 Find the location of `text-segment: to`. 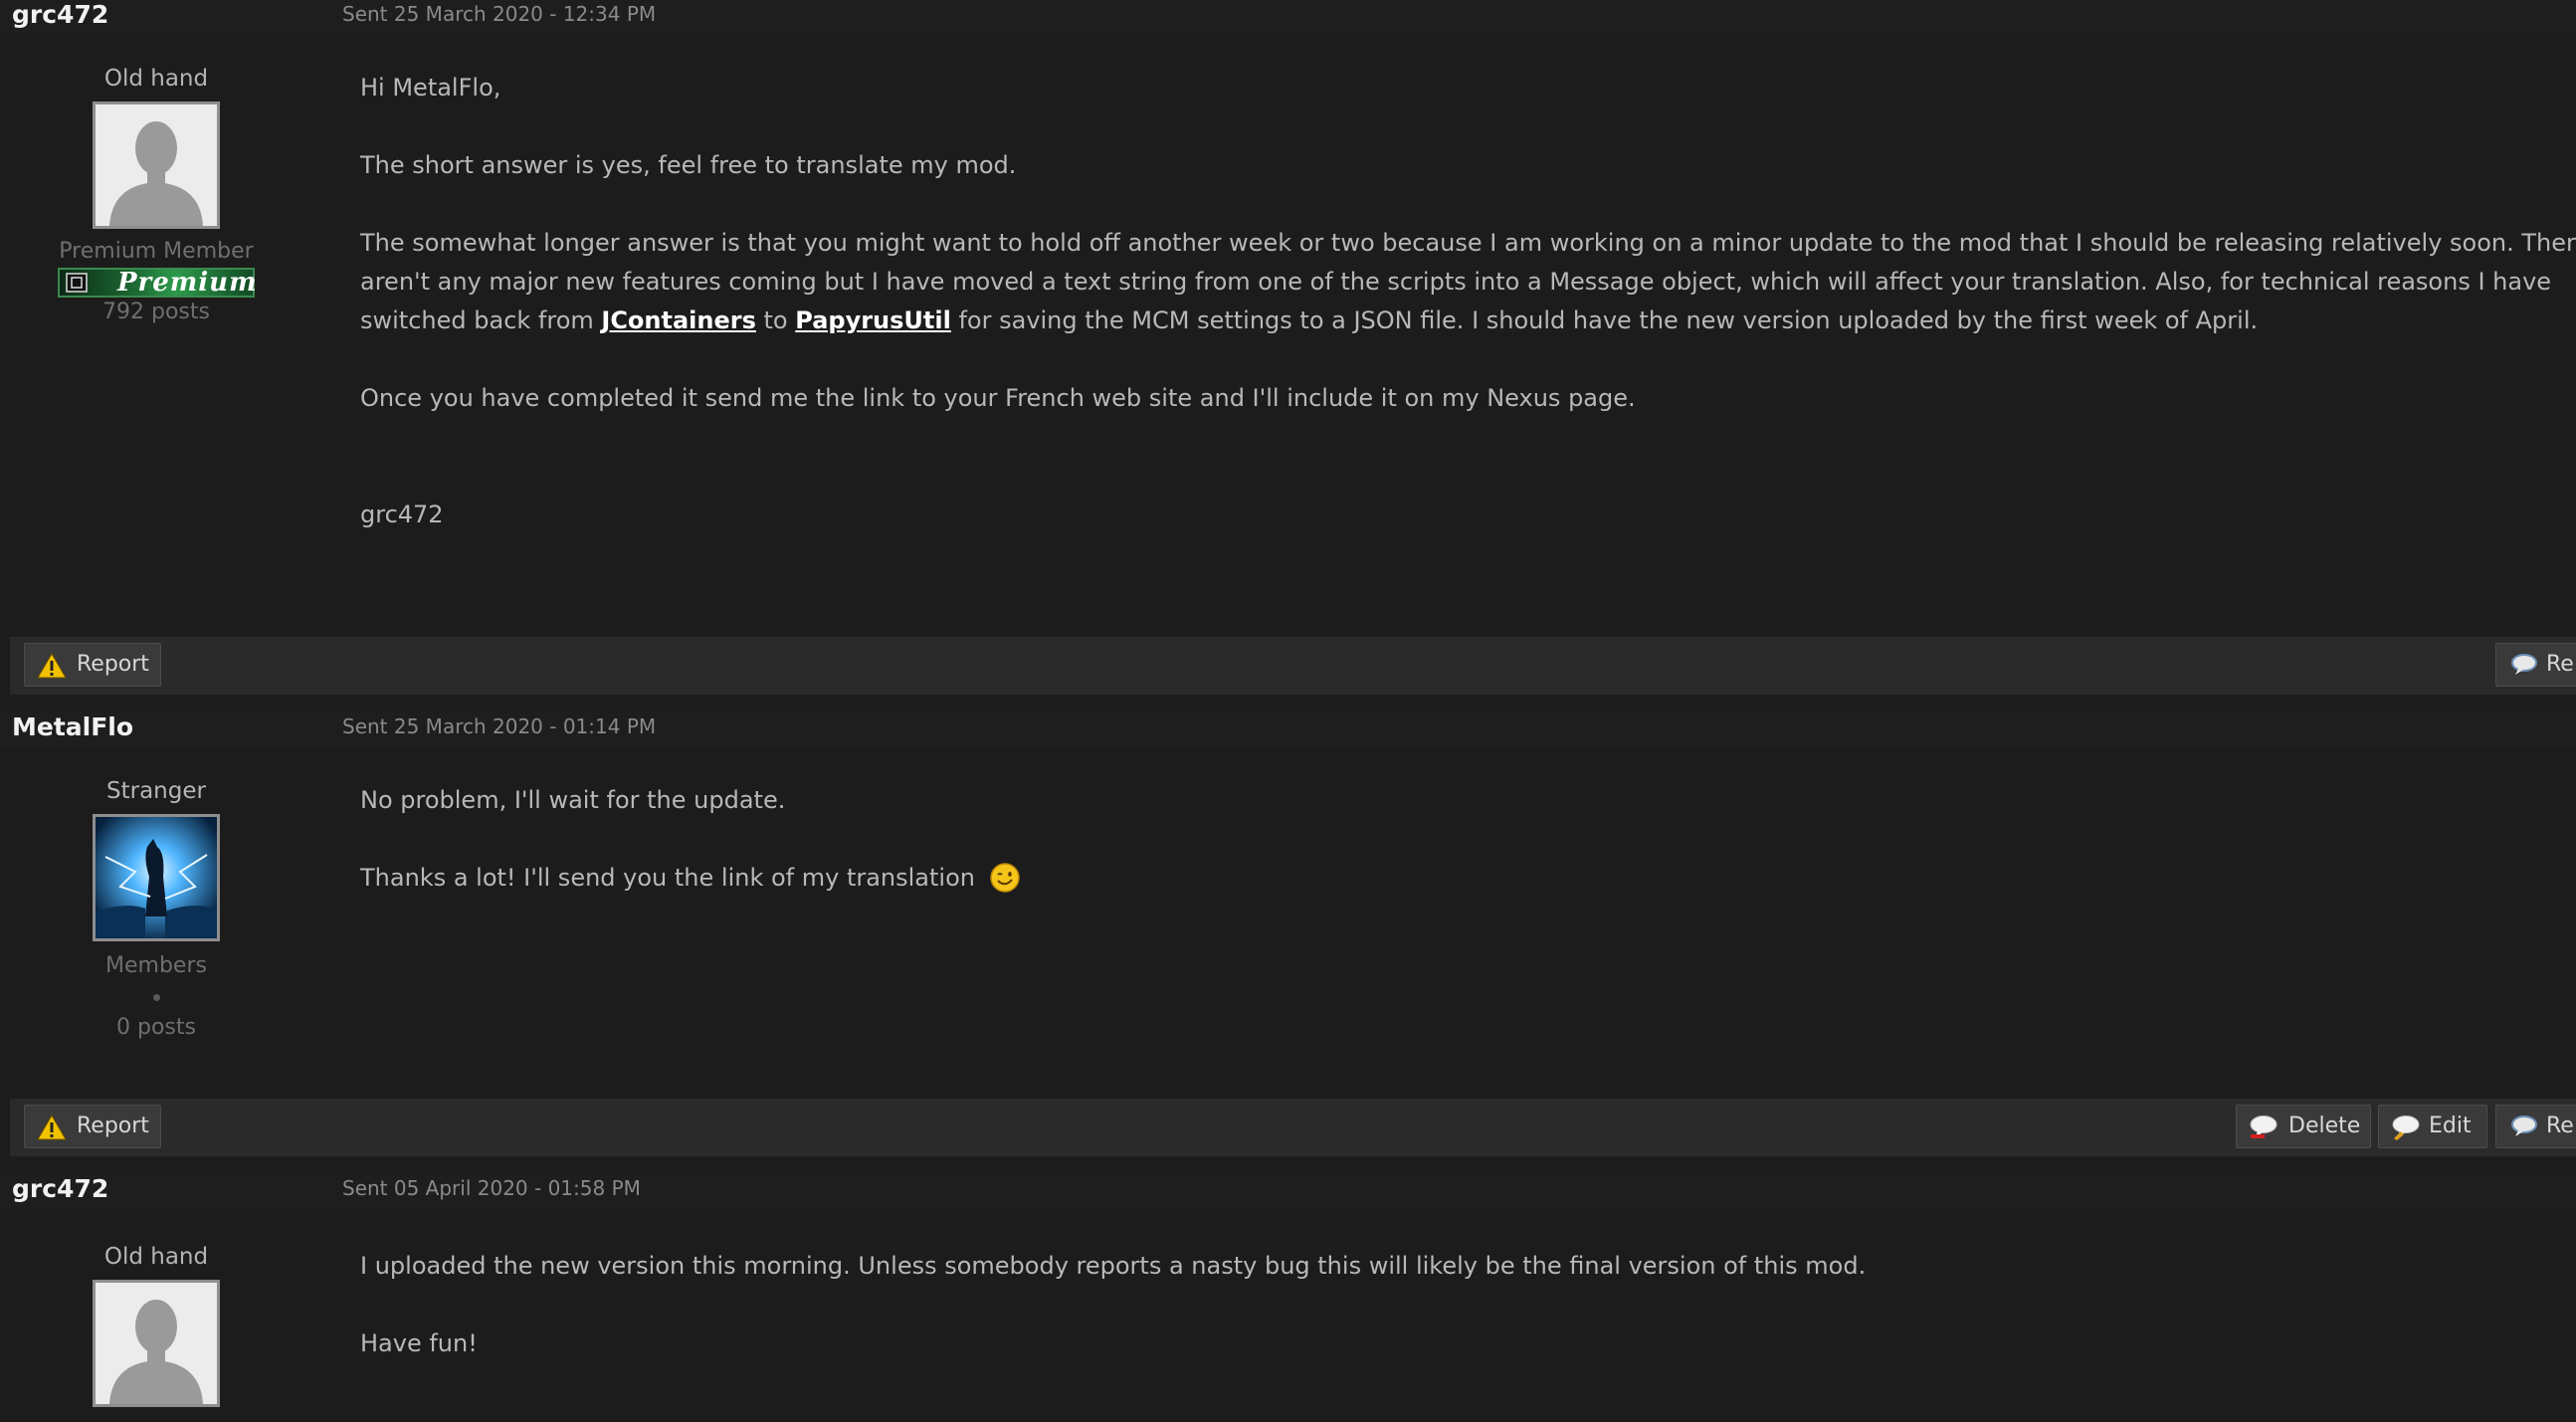

text-segment: to is located at coordinates (775, 320).